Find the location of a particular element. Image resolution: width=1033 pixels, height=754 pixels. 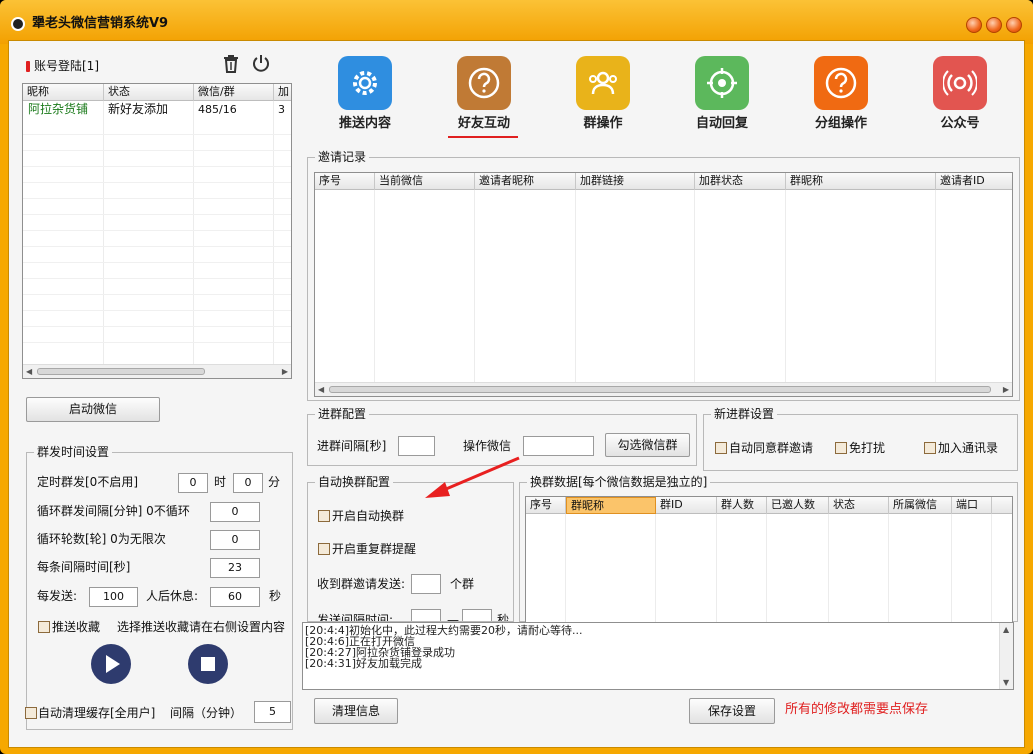

new-join-title: 新进群设置 is located at coordinates (744, 414).